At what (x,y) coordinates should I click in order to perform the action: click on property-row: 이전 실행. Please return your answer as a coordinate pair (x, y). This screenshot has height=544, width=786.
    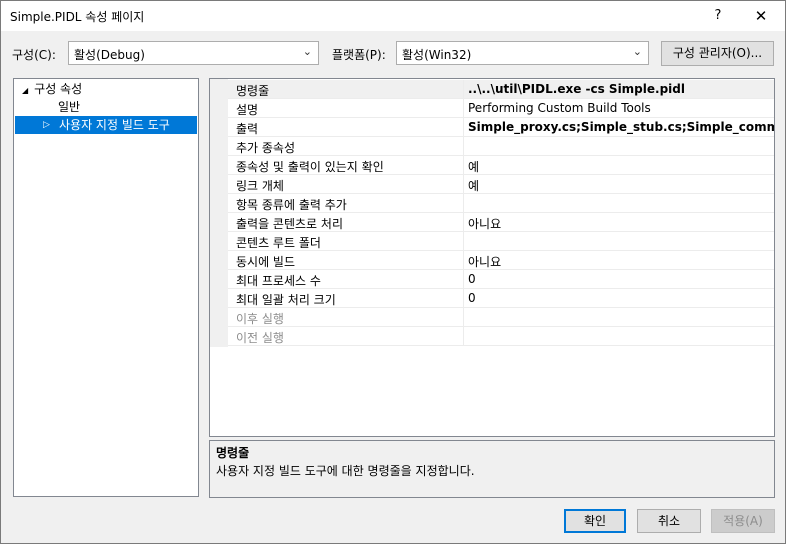
    Looking at the image, I should click on (501, 336).